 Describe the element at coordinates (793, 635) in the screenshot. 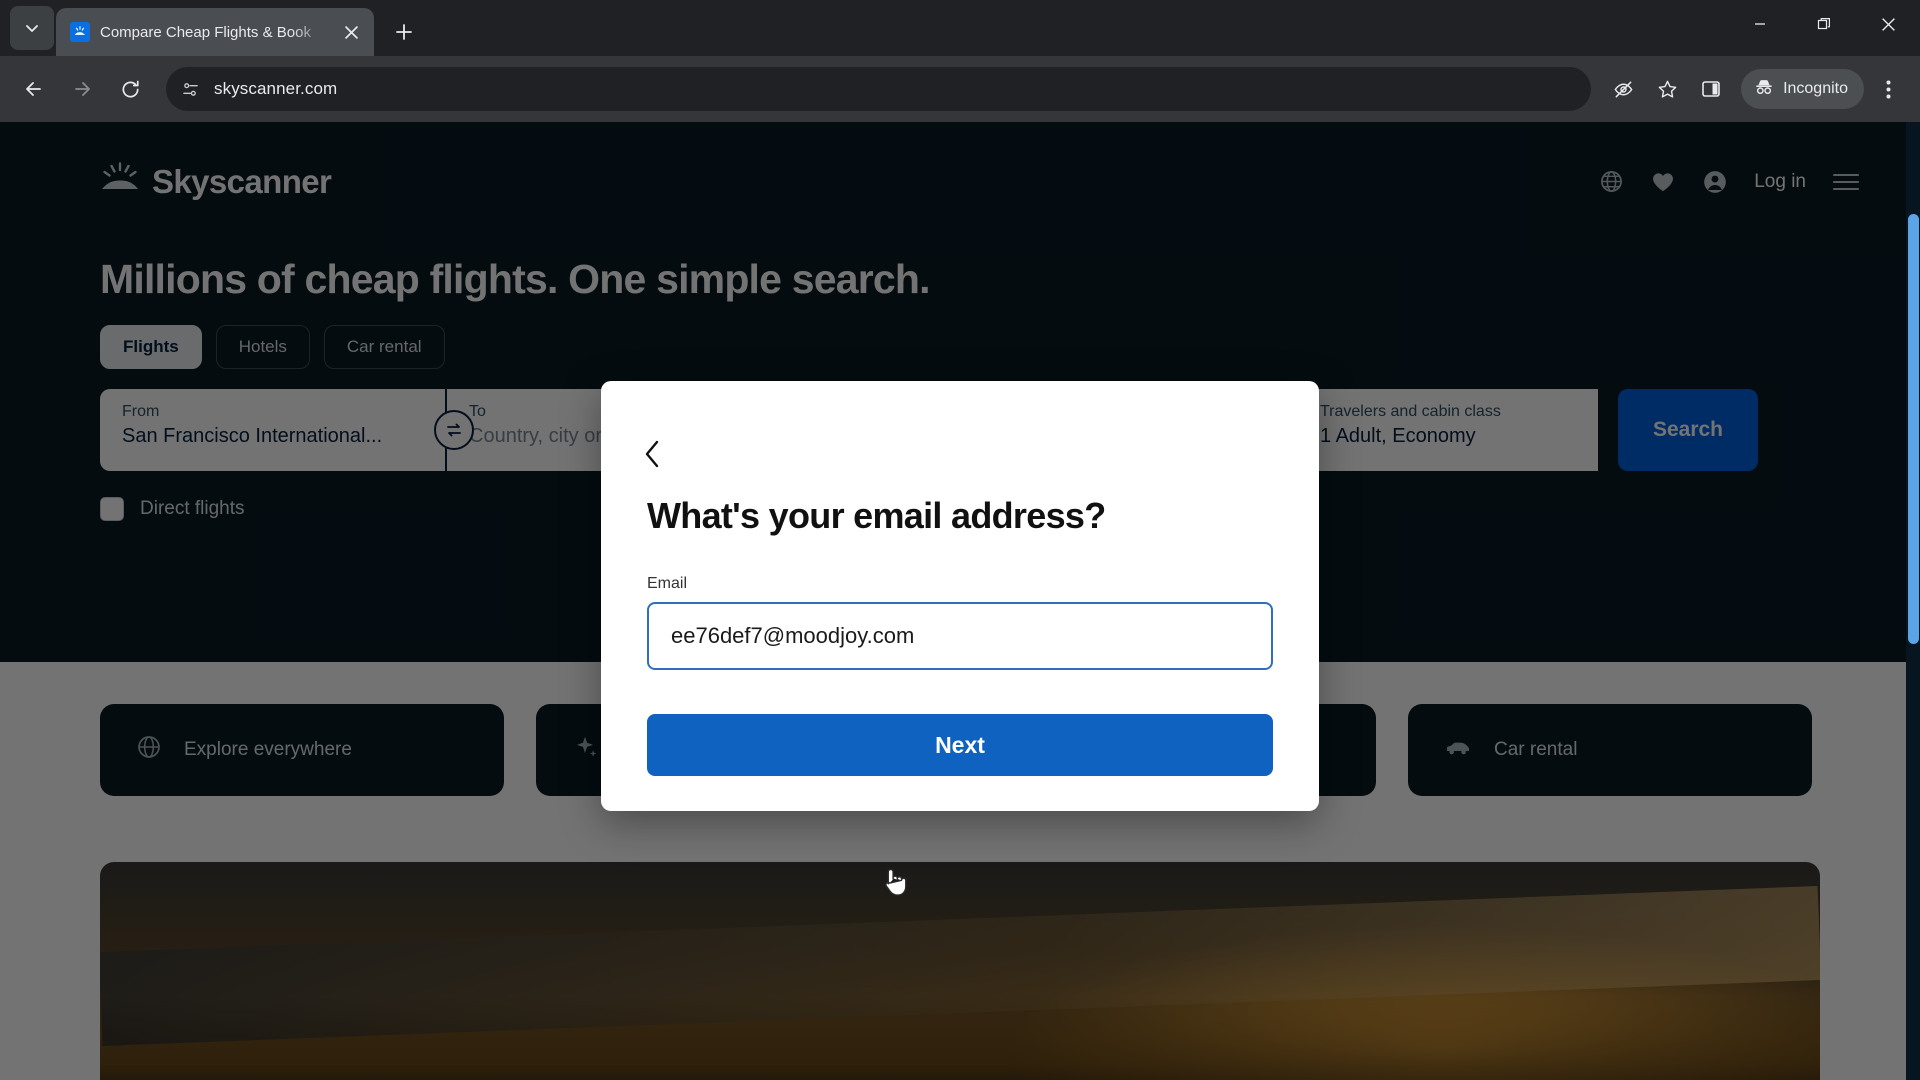

I see `email-input-value: ee76def7@moodjoy.com` at that location.